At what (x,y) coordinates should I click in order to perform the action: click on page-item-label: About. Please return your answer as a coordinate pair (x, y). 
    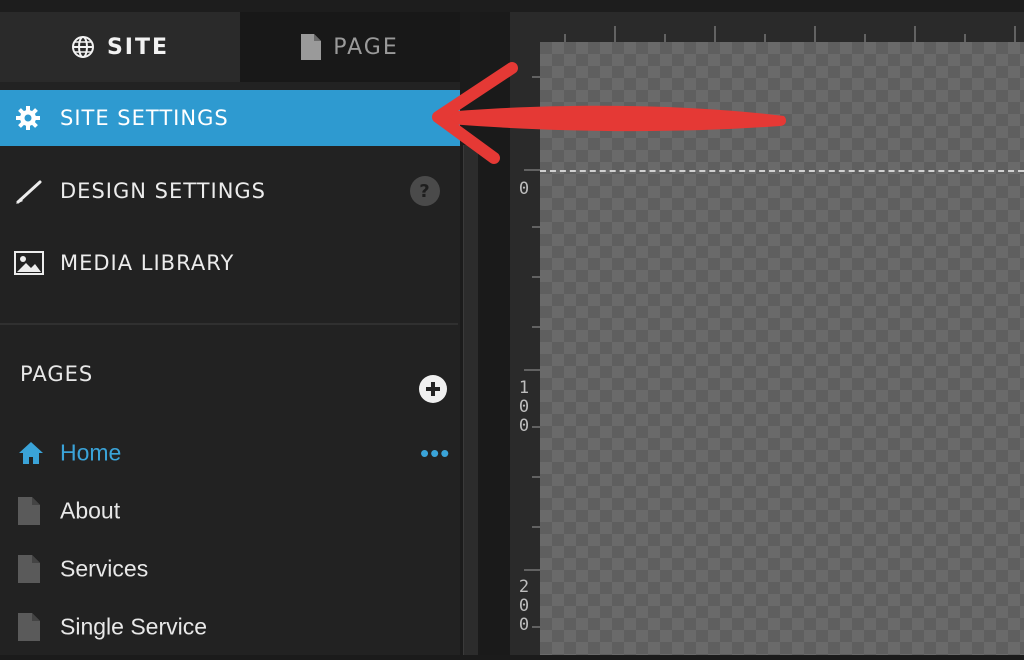
    Looking at the image, I should click on (90, 510).